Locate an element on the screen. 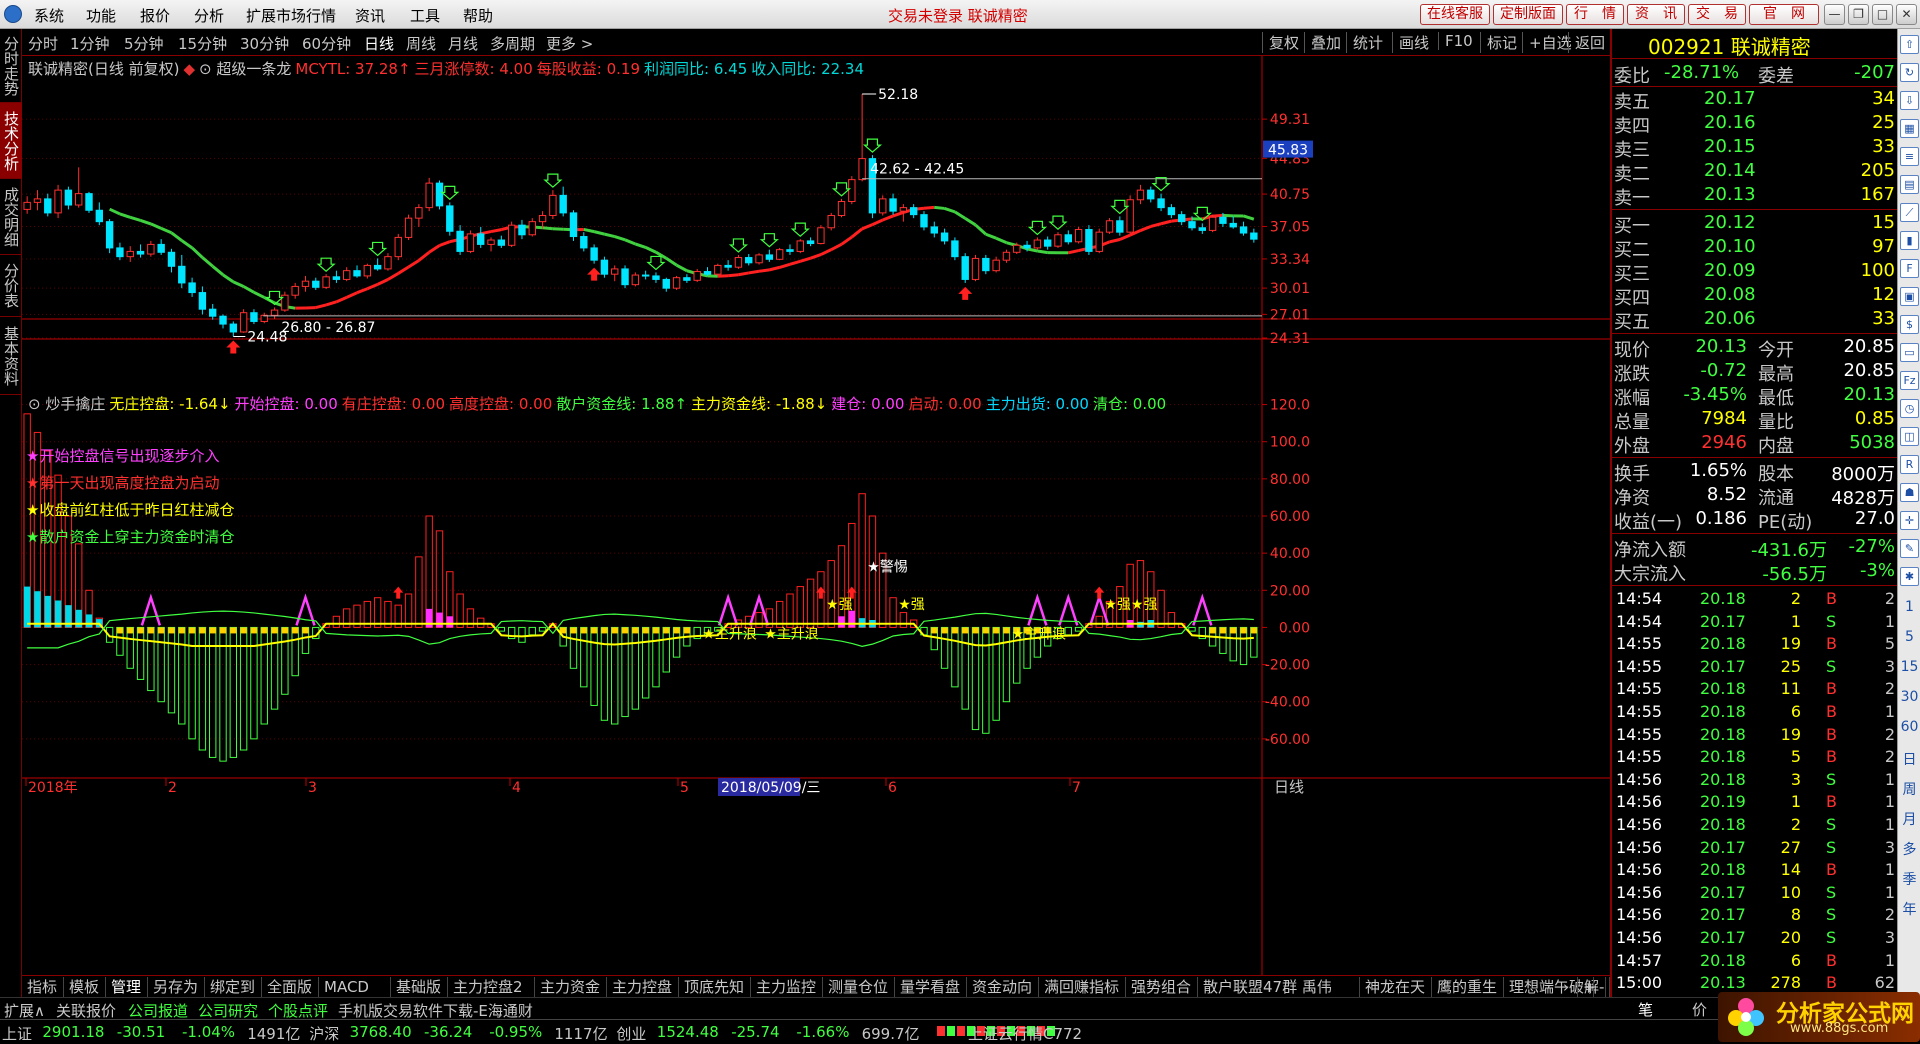 The image size is (1920, 1044). period-tab-15min: 15分钟 is located at coordinates (202, 43).